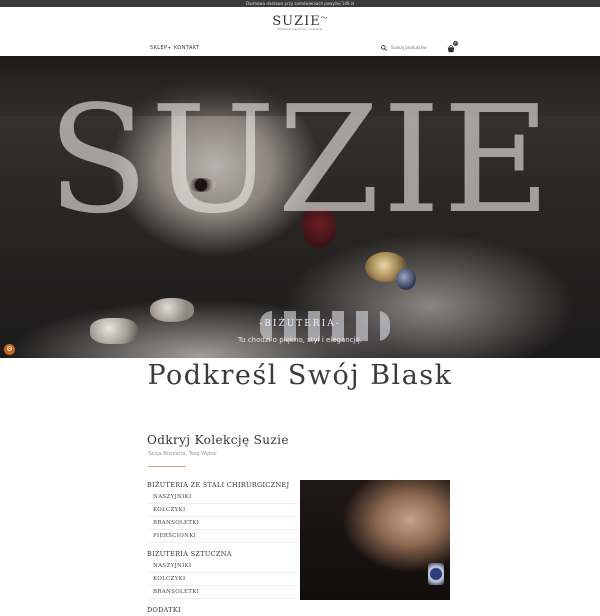  What do you see at coordinates (415, 47) in the screenshot?
I see `search-input` at bounding box center [415, 47].